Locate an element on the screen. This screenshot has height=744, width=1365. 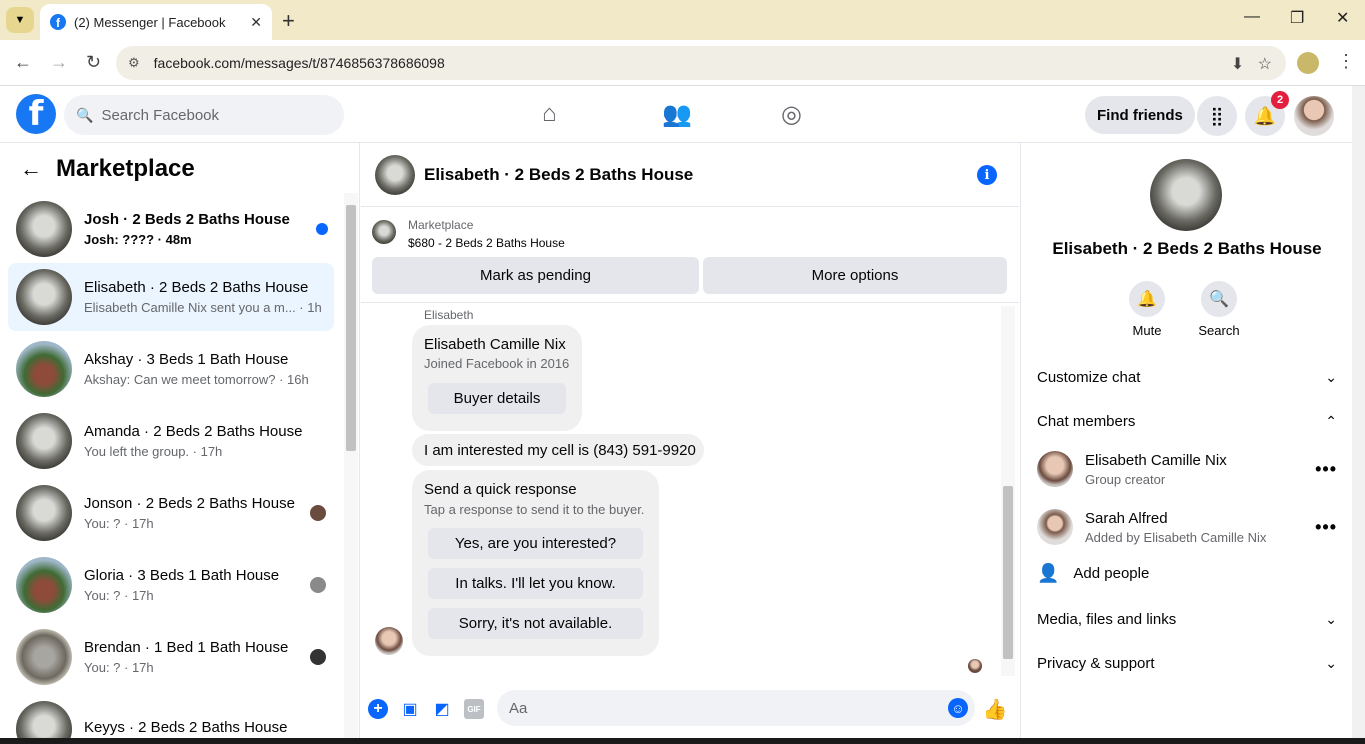
tab-search-button: ▼ is located at coordinates (20, 20).